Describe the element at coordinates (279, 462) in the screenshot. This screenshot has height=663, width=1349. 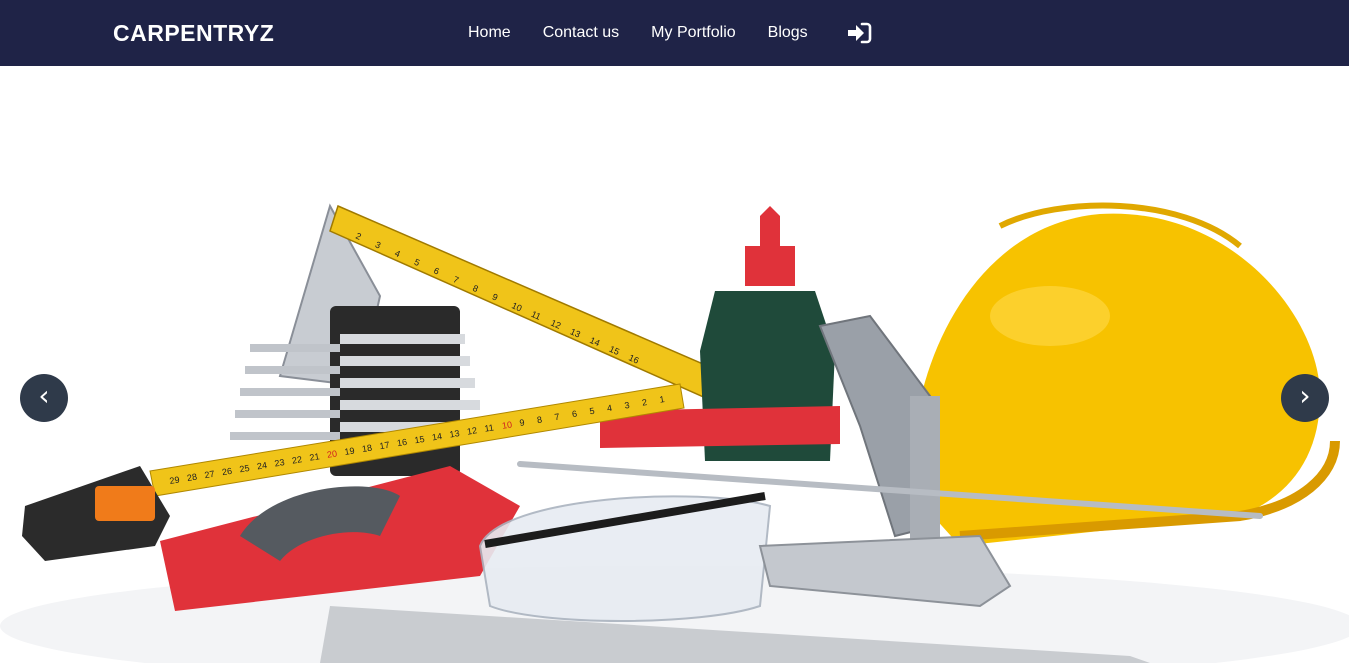
I see `tape-mark: 23` at that location.